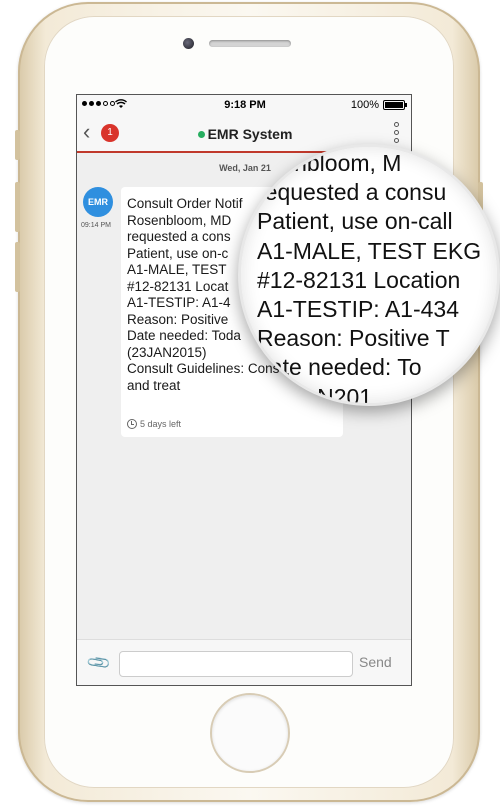 The height and width of the screenshot is (808, 500). Describe the element at coordinates (188, 43) in the screenshot. I see `front-camera` at that location.